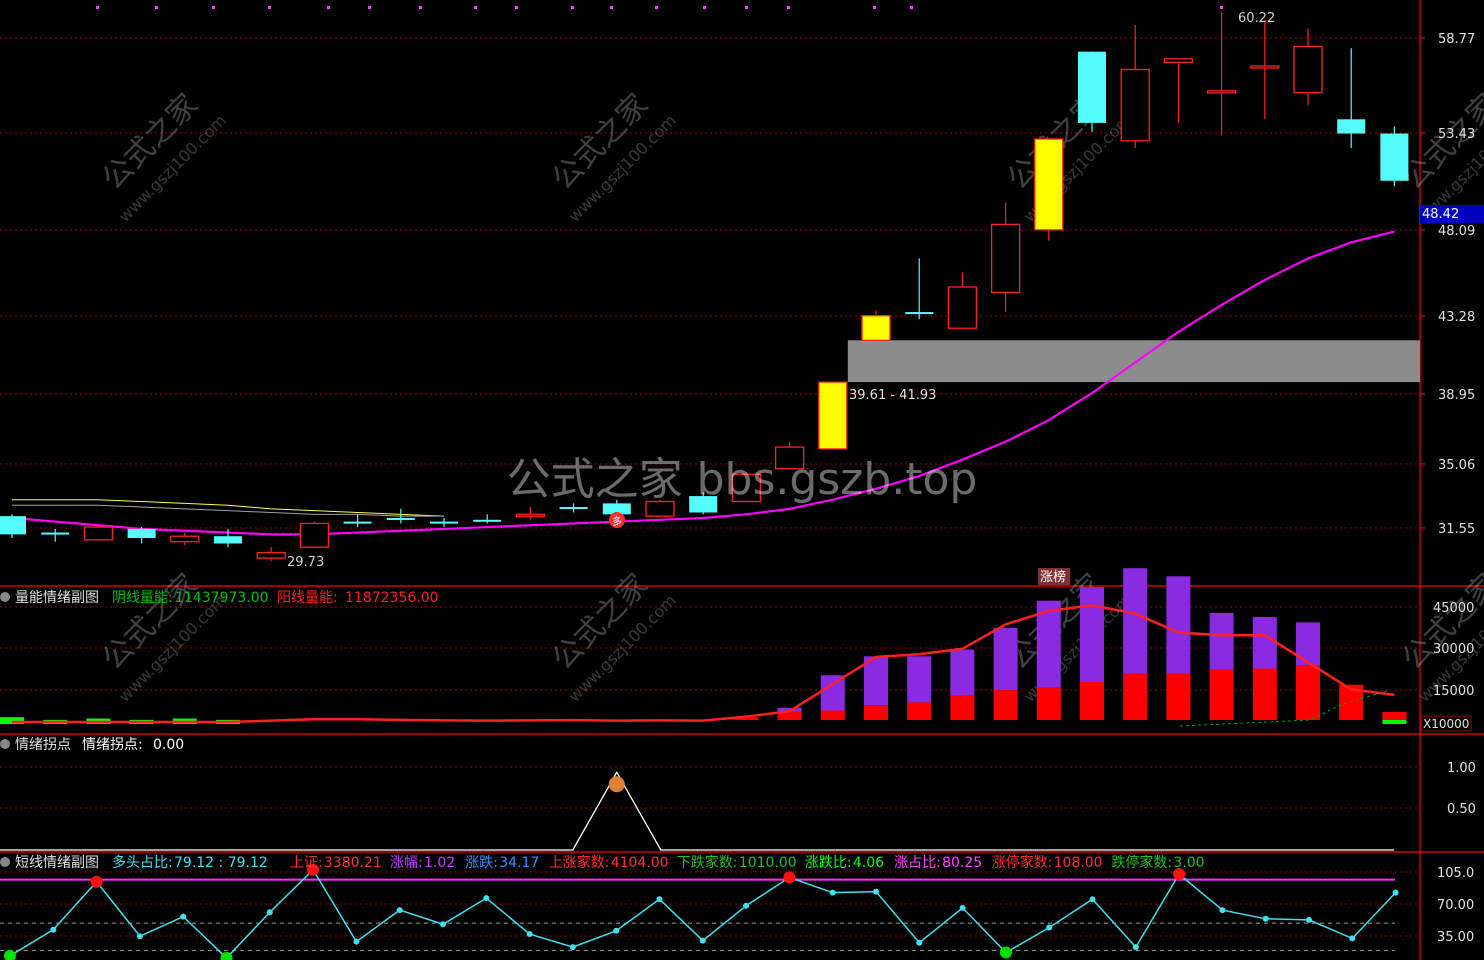 Image resolution: width=1484 pixels, height=960 pixels. What do you see at coordinates (221, 863) in the screenshot?
I see `short-item-value: 79.12` at bounding box center [221, 863].